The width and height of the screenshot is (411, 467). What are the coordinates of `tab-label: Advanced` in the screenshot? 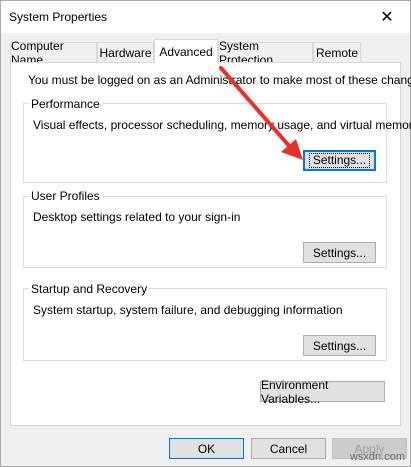 It's located at (186, 51).